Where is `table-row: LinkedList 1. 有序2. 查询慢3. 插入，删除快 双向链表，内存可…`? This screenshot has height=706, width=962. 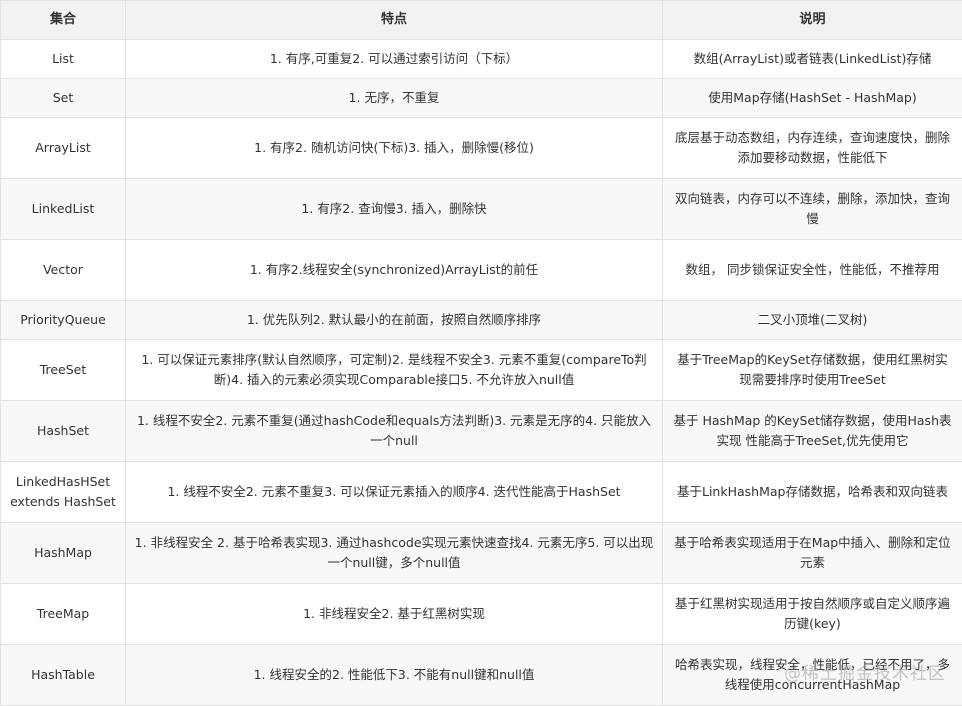
table-row: LinkedList 1. 有序2. 查询慢3. 插入，删除快 双向链表，内存可… is located at coordinates (481, 209).